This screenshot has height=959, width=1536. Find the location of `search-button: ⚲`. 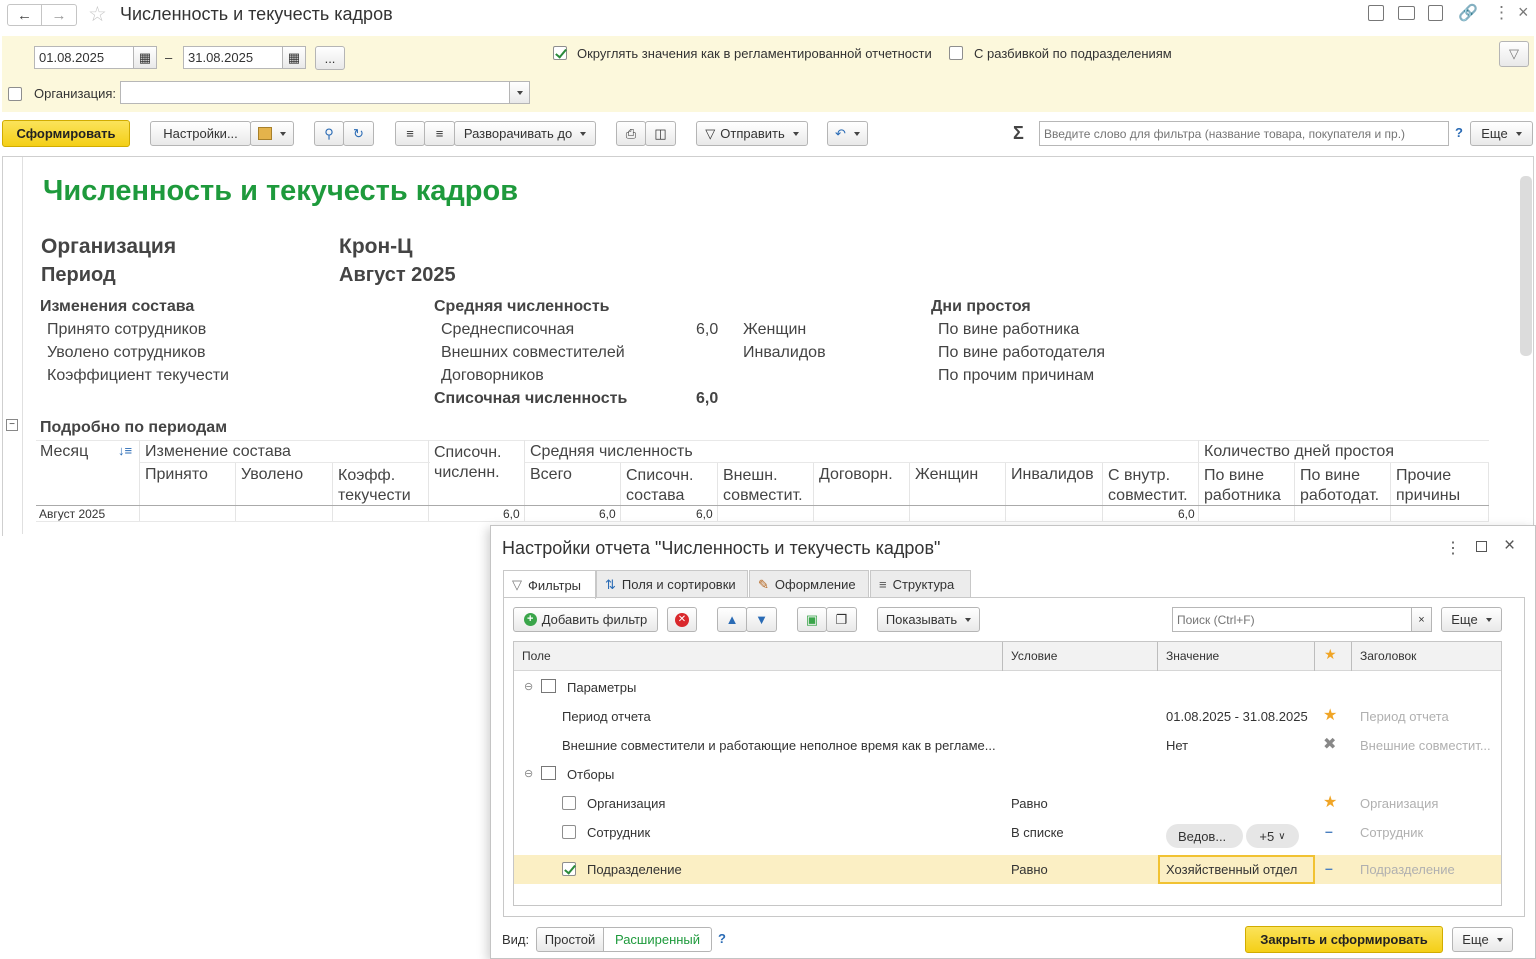

search-button: ⚲ is located at coordinates (329, 133).